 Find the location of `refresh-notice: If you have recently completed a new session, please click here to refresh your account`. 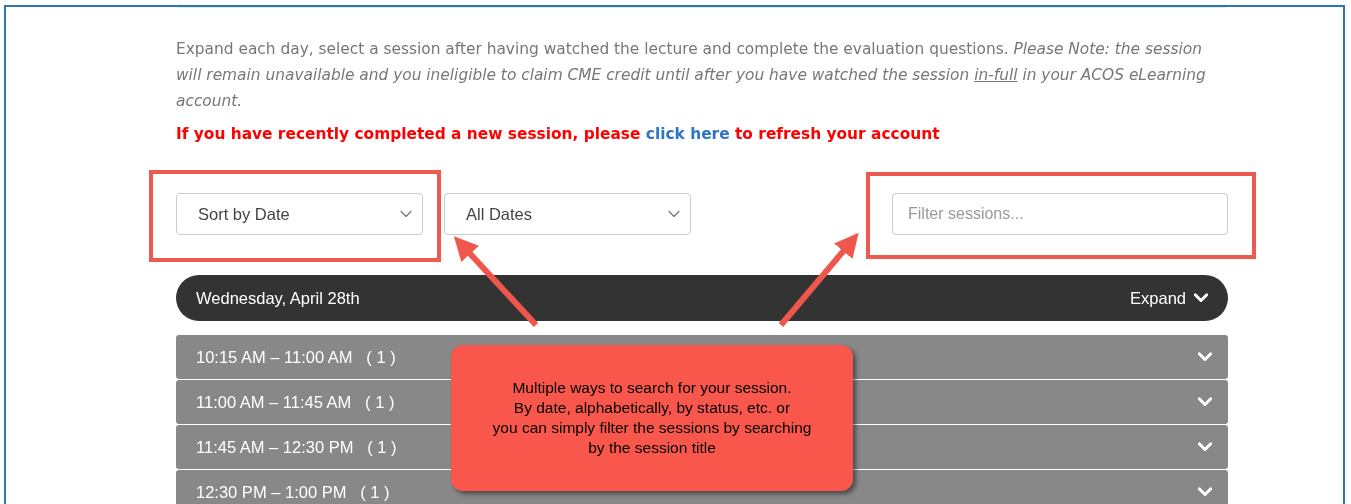

refresh-notice: If you have recently completed a new session, please click here to refresh your account is located at coordinates (558, 134).